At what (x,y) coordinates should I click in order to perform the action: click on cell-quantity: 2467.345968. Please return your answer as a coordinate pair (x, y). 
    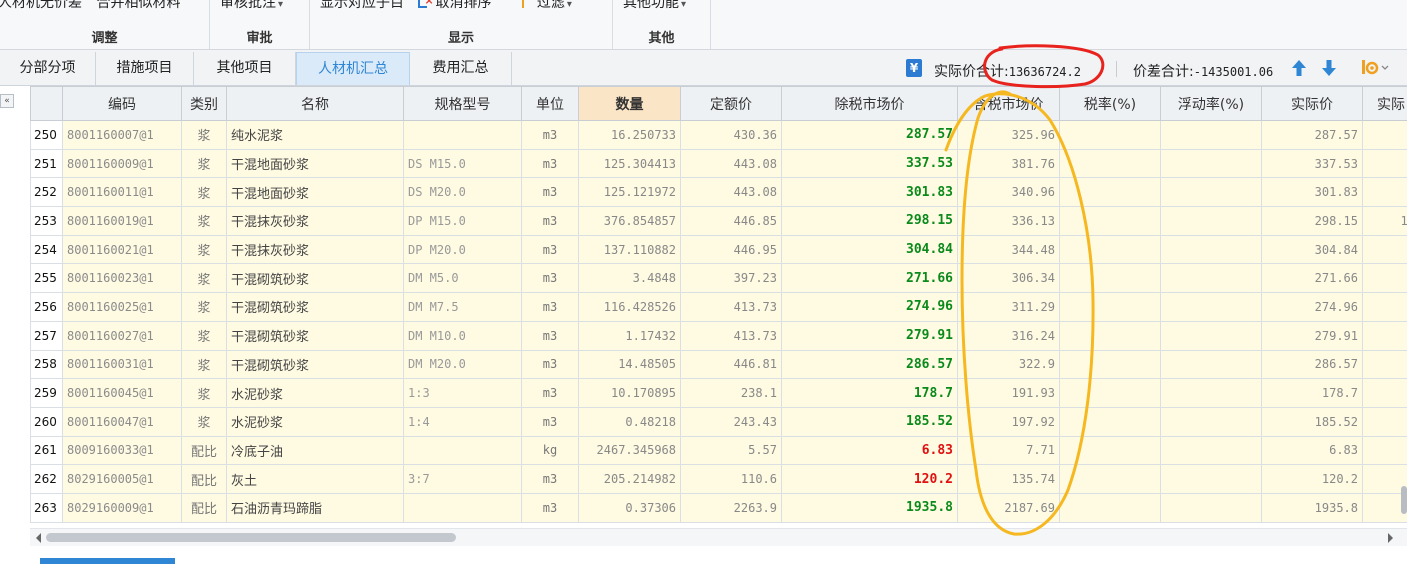
    Looking at the image, I should click on (629, 450).